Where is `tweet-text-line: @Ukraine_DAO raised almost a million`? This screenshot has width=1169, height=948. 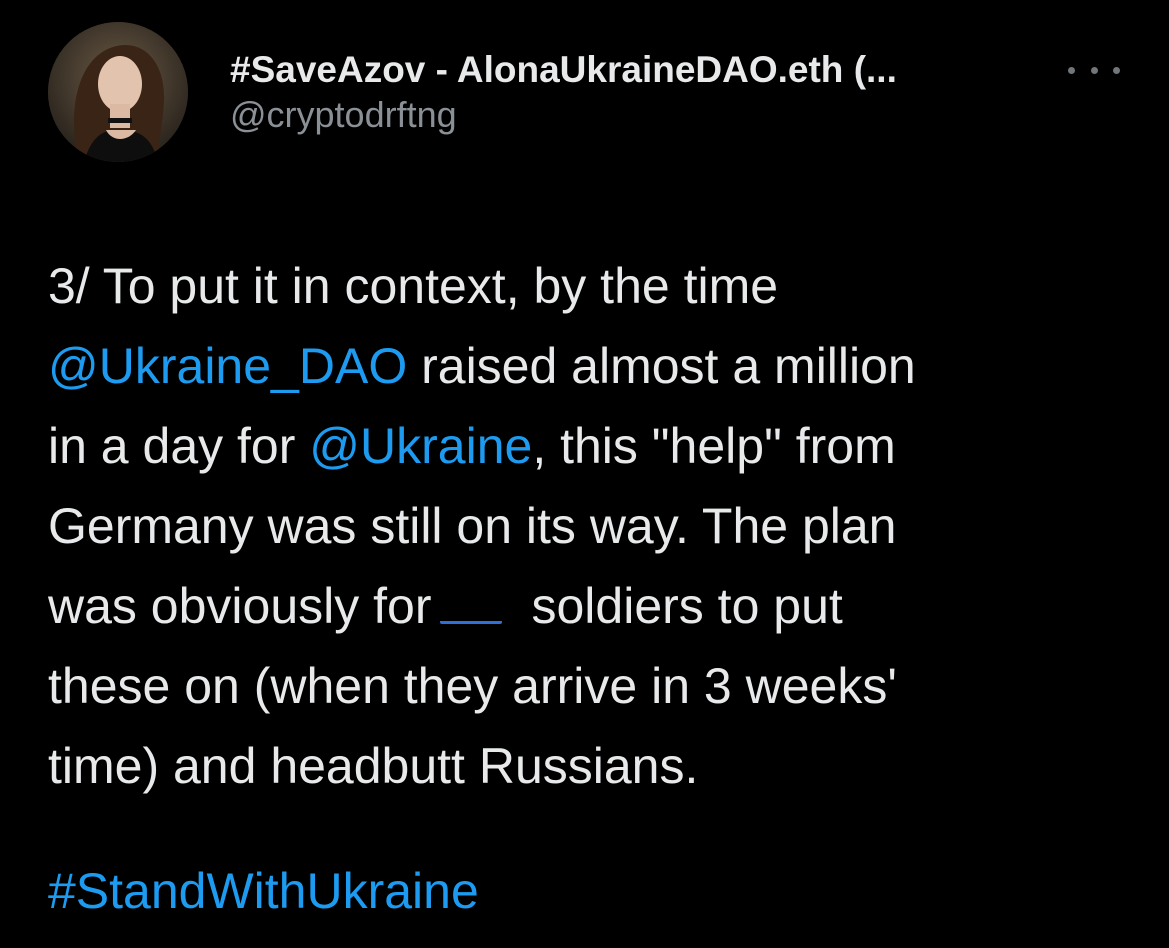 tweet-text-line: @Ukraine_DAO raised almost a million is located at coordinates (593, 366).